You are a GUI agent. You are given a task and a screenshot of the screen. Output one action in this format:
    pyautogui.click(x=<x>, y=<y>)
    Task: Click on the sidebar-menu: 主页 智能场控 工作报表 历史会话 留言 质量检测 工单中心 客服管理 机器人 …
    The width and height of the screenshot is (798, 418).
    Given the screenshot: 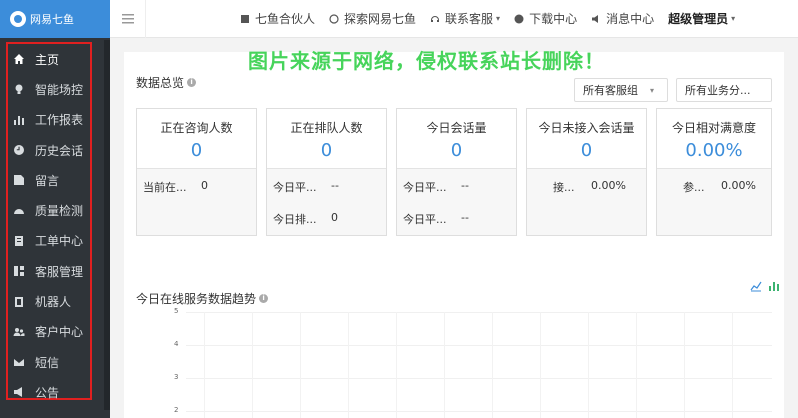 What is the action you would take?
    pyautogui.click(x=49, y=221)
    